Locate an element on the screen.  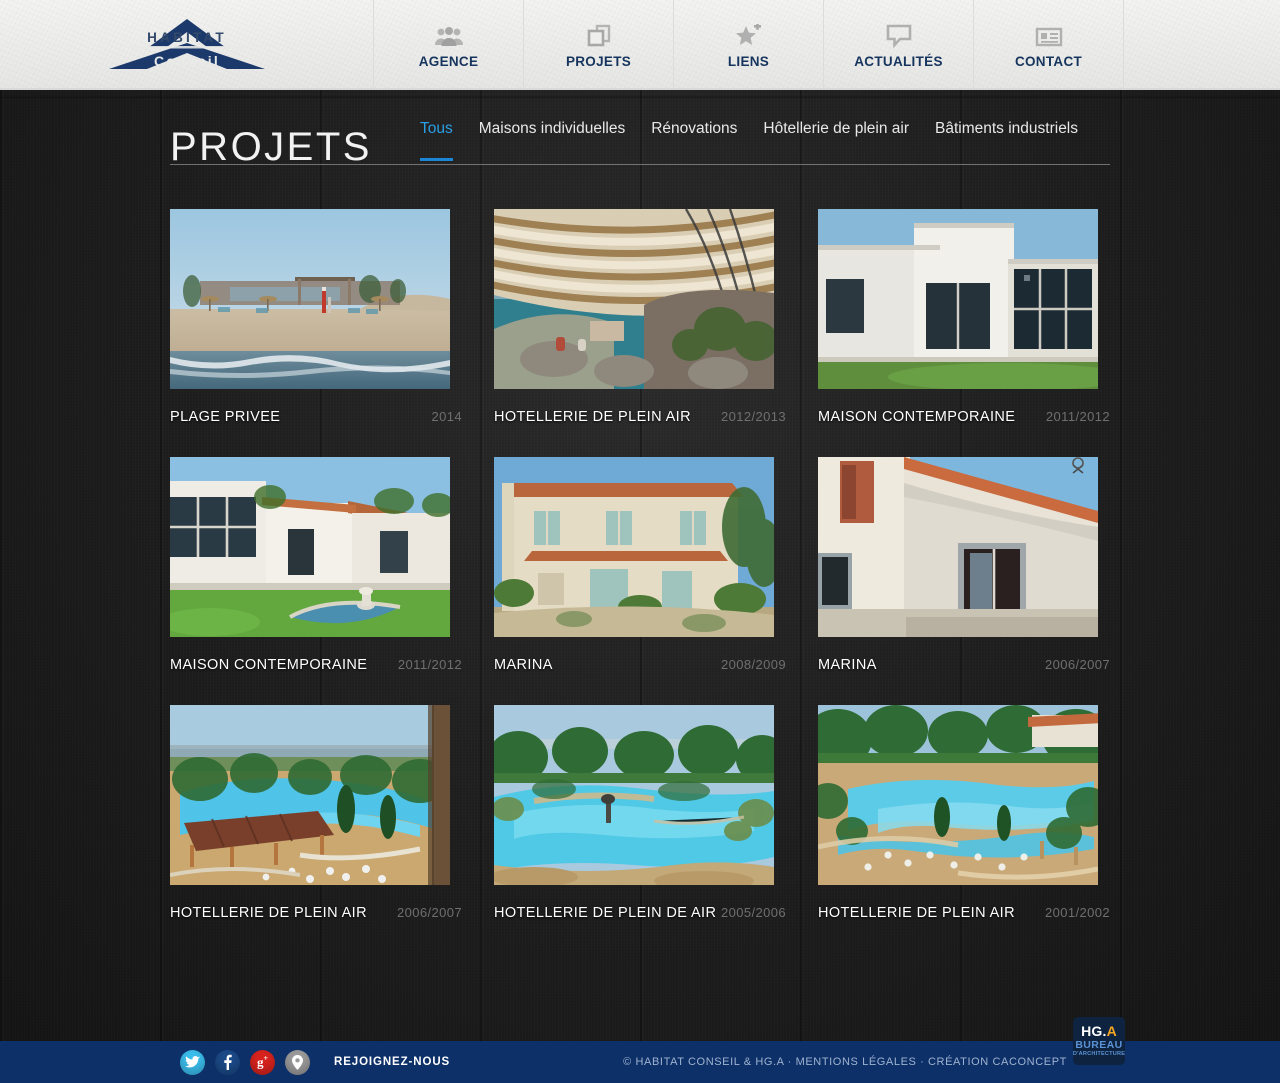
project-caption: HOTELLERIE DE PLEIN DE AIR 2005/2006 is located at coordinates (640, 913).